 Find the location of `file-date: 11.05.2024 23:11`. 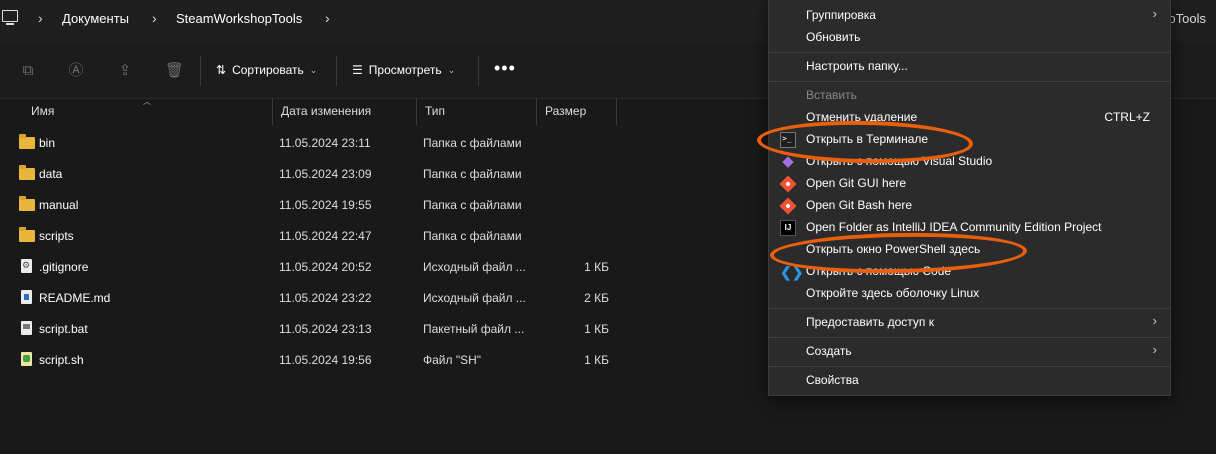

file-date: 11.05.2024 23:11 is located at coordinates (325, 143).